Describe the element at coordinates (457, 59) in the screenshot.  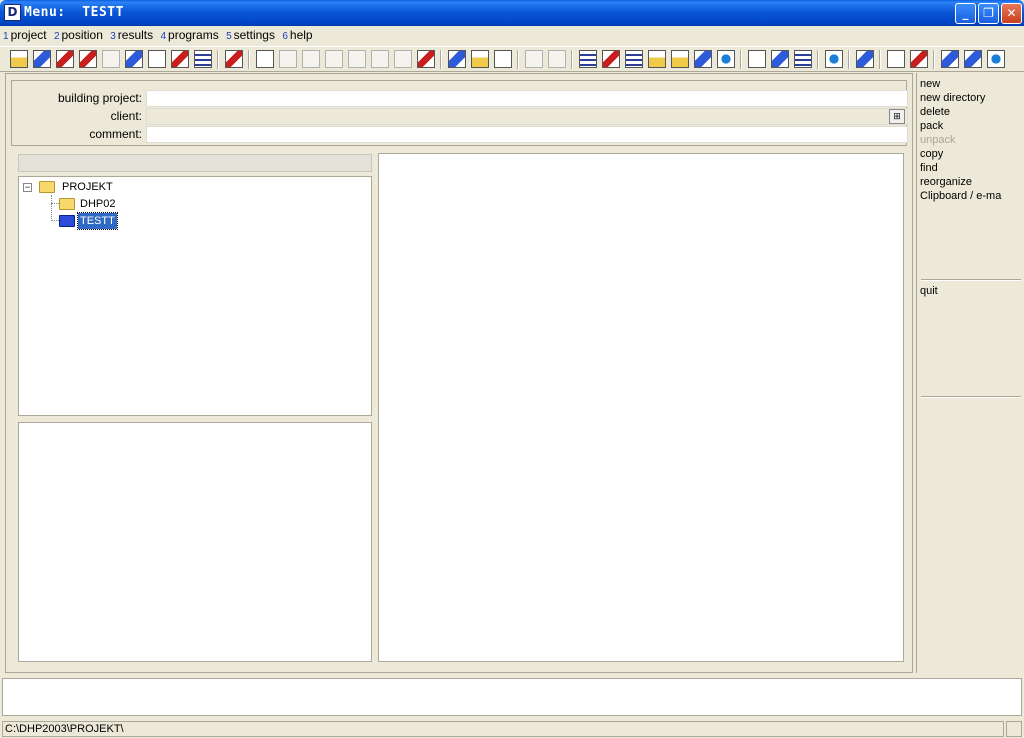
I see `clipboard-copy-icon` at that location.